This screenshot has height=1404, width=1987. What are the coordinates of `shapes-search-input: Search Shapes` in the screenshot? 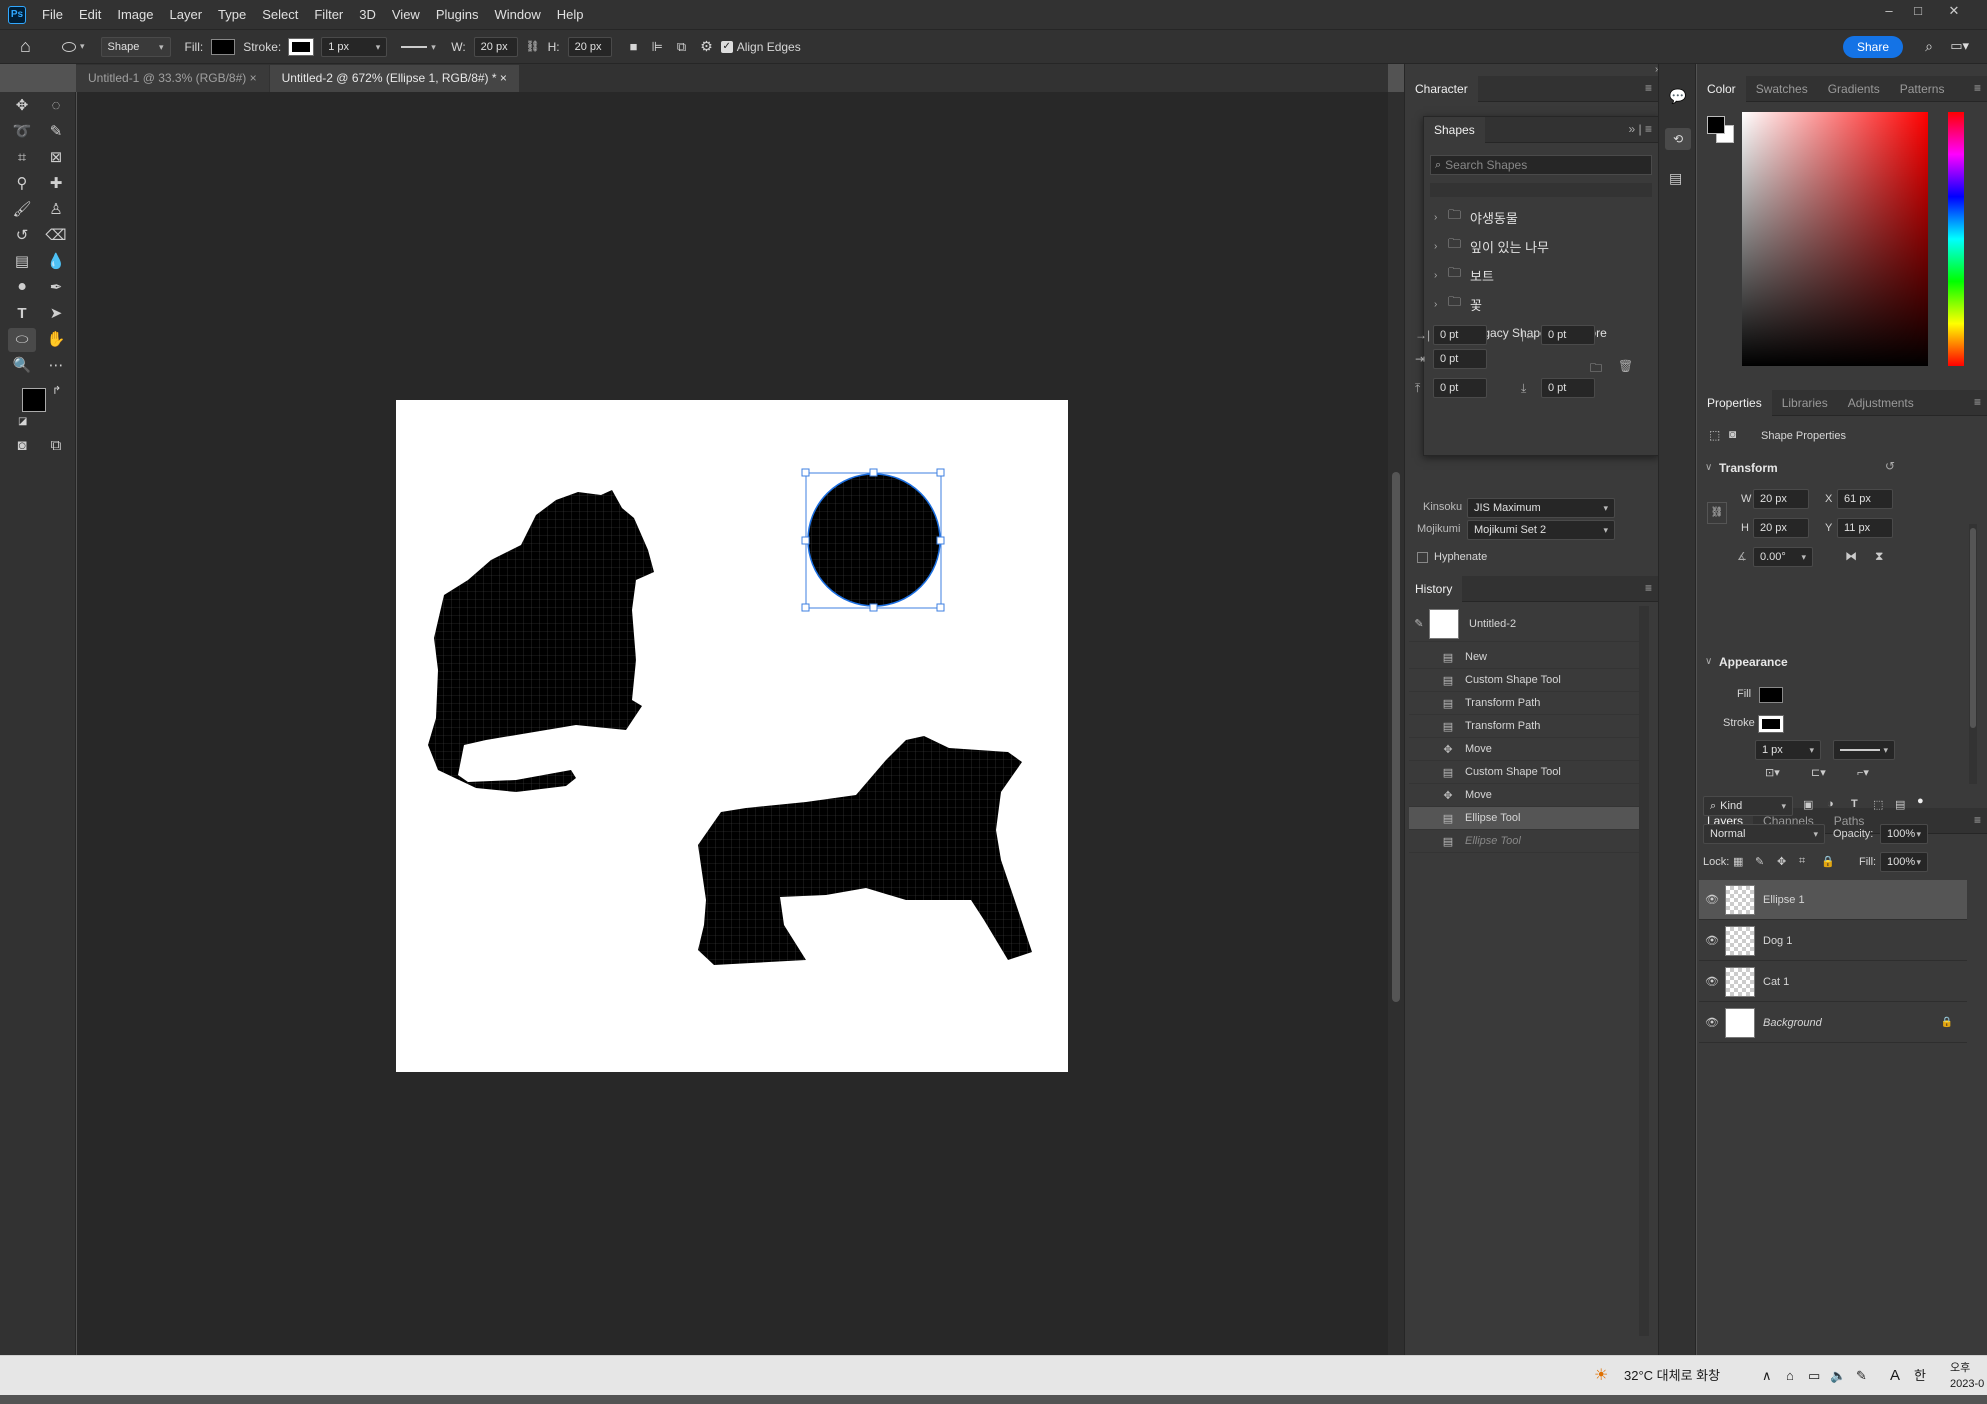 It's located at (1486, 165).